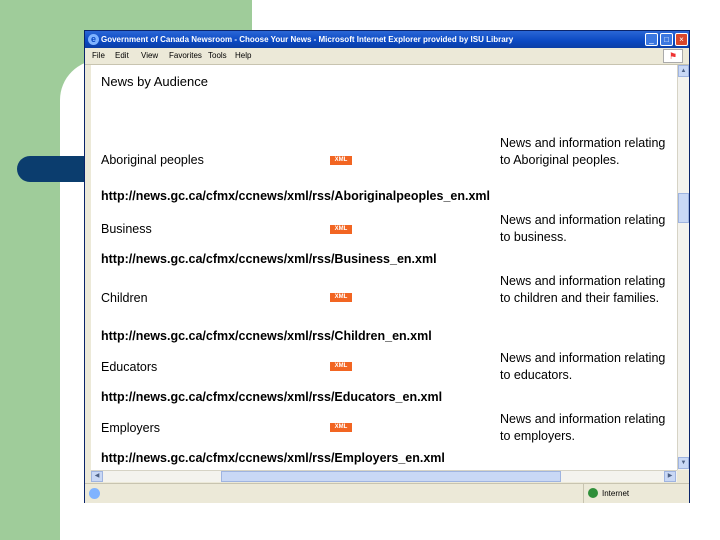 This screenshot has width=720, height=540. I want to click on menu-favorites: Favorites, so click(185, 56).